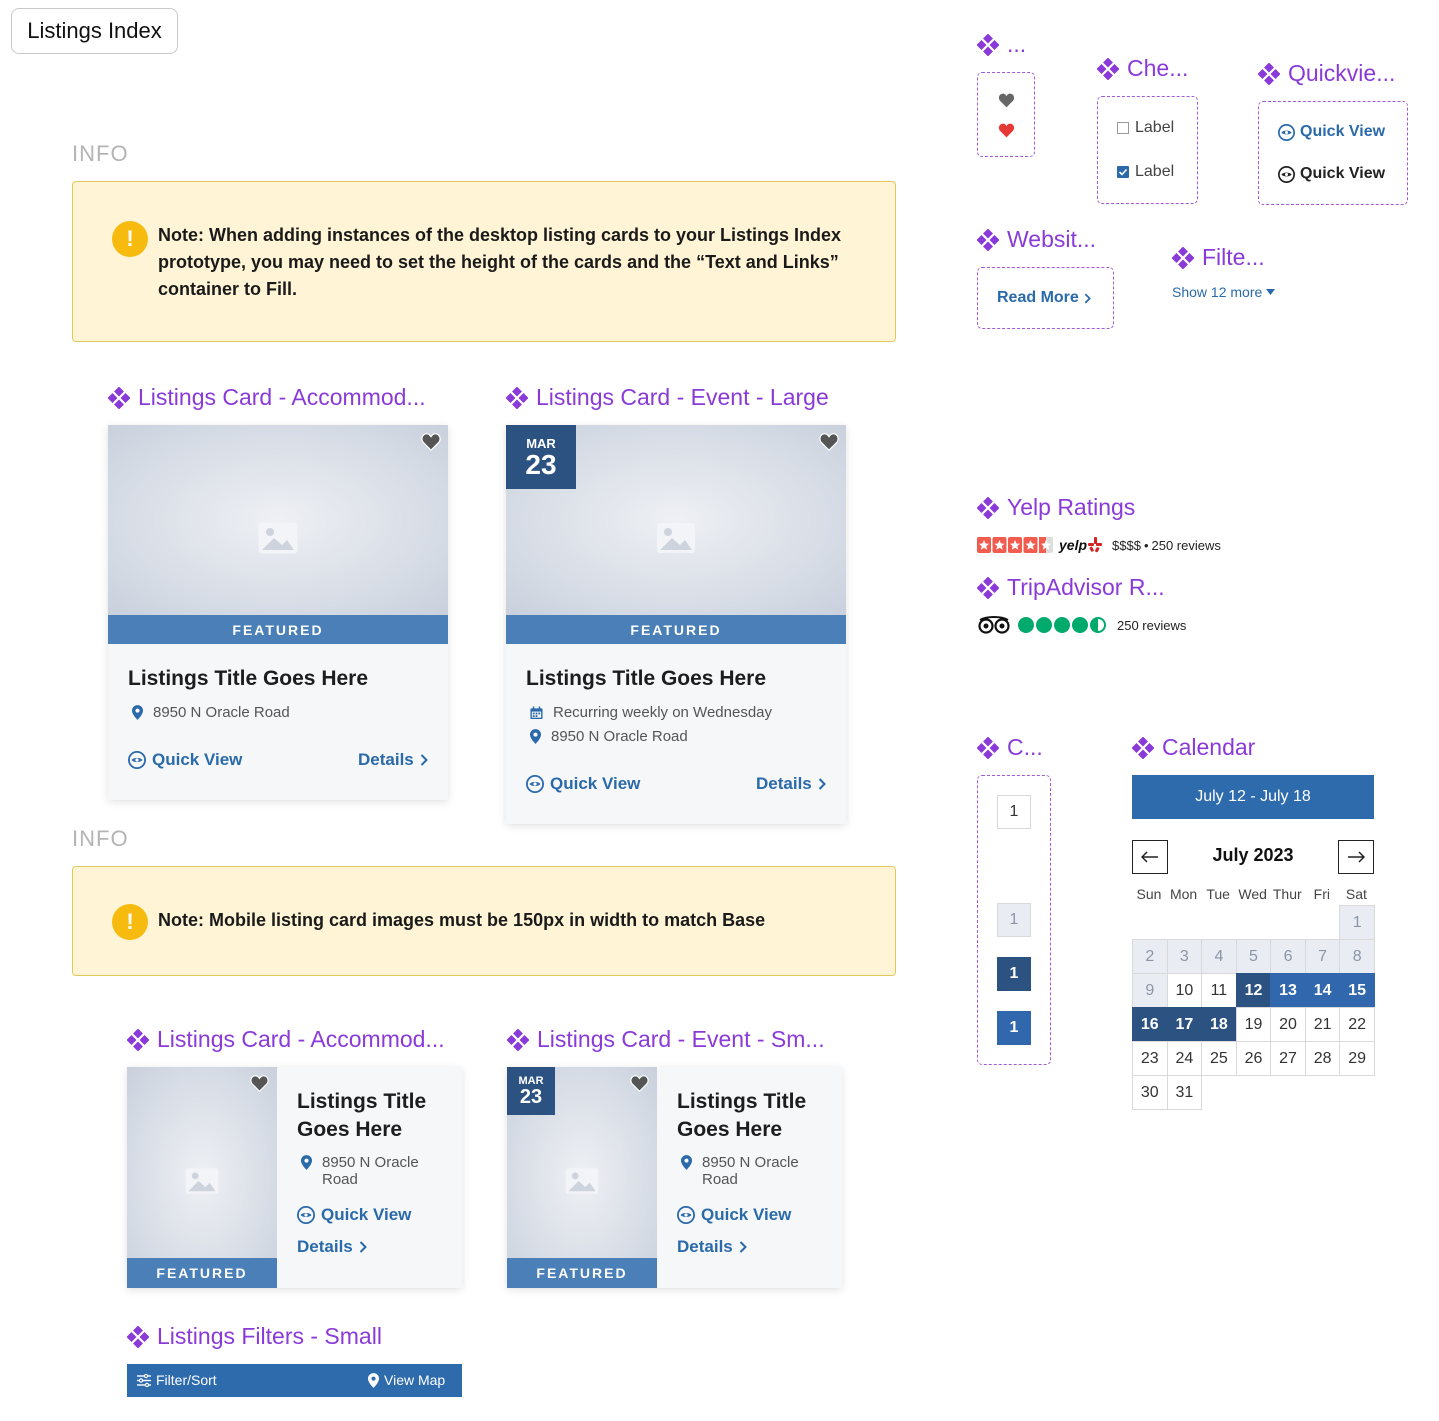  What do you see at coordinates (1357, 1024) in the screenshot?
I see `calendar-day: 22` at bounding box center [1357, 1024].